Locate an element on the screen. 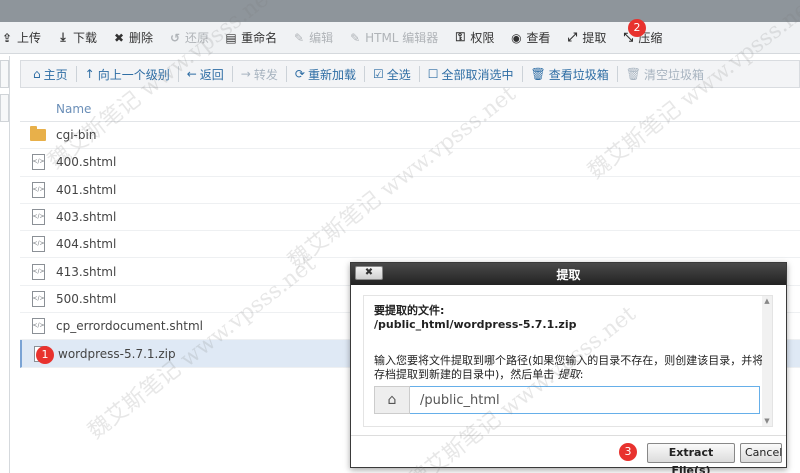 This screenshot has width=800, height=473. toolbar-label: 删除 is located at coordinates (141, 38).